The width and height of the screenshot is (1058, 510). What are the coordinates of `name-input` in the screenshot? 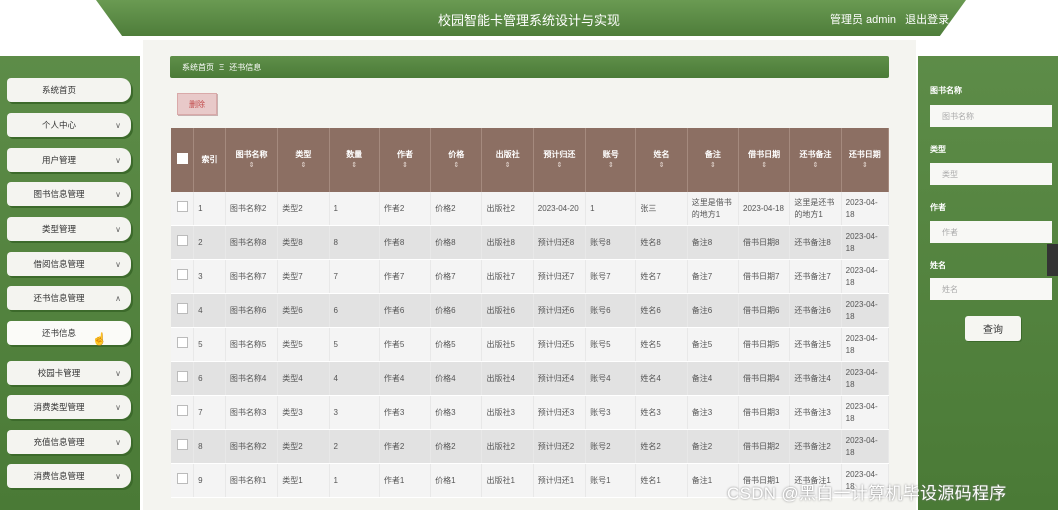 It's located at (991, 289).